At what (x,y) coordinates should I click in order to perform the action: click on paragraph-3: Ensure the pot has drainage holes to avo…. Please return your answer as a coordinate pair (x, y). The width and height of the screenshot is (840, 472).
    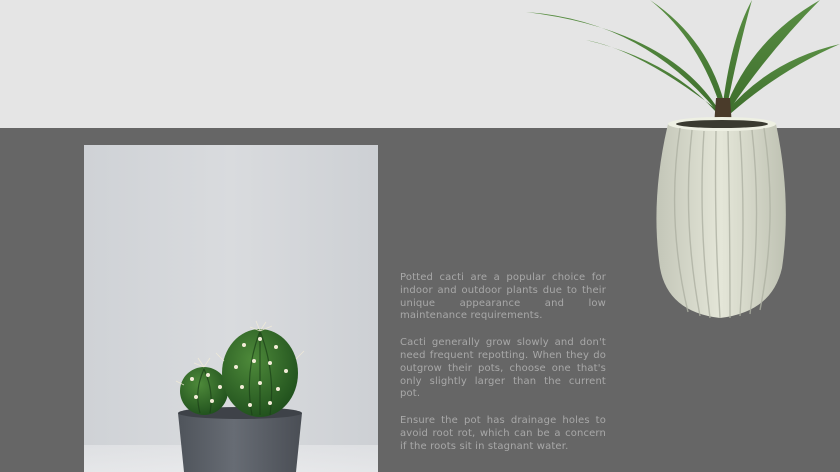
    Looking at the image, I should click on (503, 433).